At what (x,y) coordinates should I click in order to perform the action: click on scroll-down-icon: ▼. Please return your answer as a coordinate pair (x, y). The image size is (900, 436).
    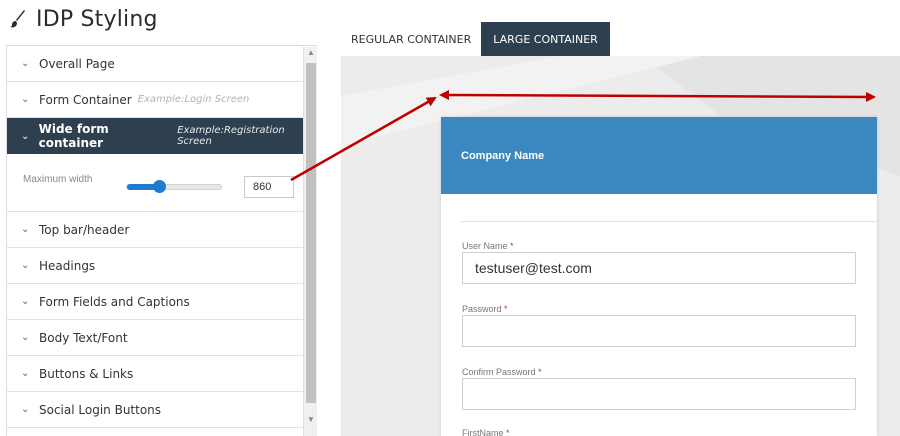
    Looking at the image, I should click on (311, 419).